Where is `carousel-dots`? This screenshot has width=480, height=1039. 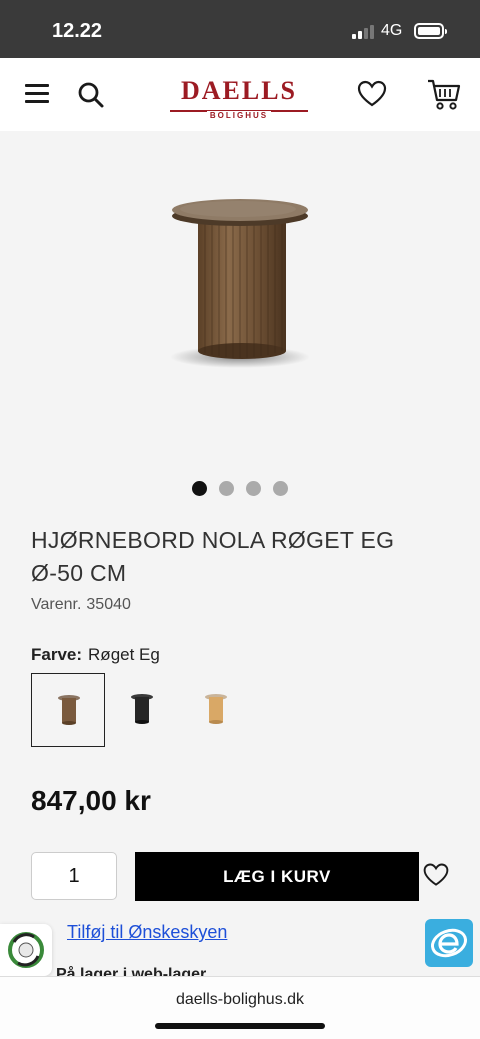 carousel-dots is located at coordinates (242, 489).